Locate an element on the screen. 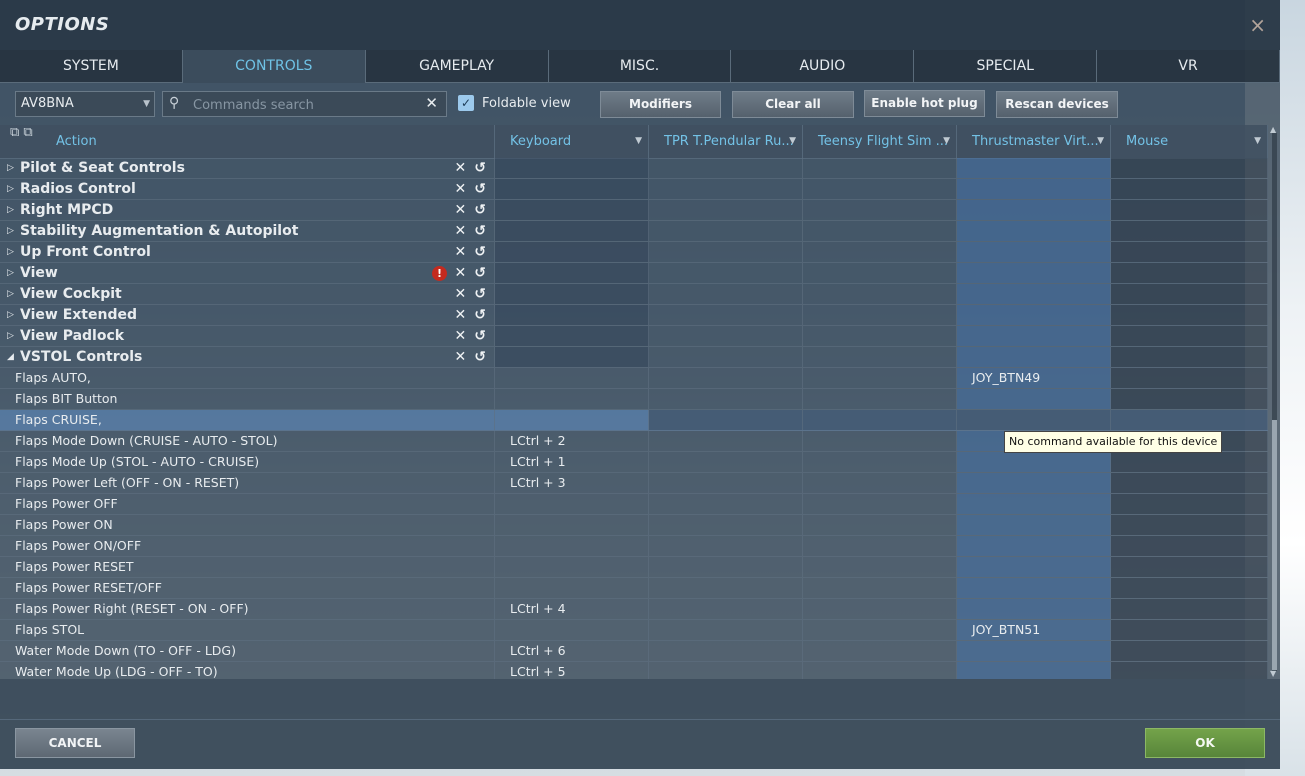 The height and width of the screenshot is (776, 1305). scroll-thumb is located at coordinates (1274, 545).